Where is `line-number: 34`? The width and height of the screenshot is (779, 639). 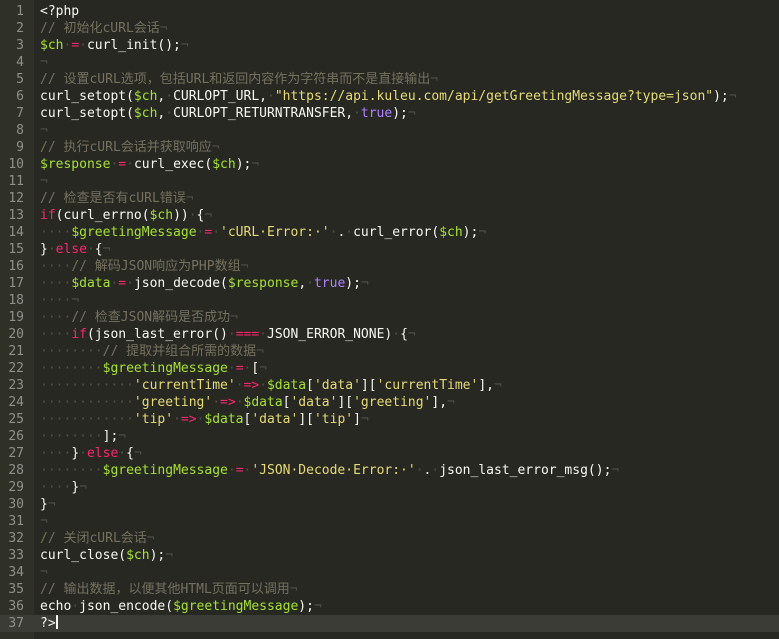
line-number: 34 is located at coordinates (16, 572).